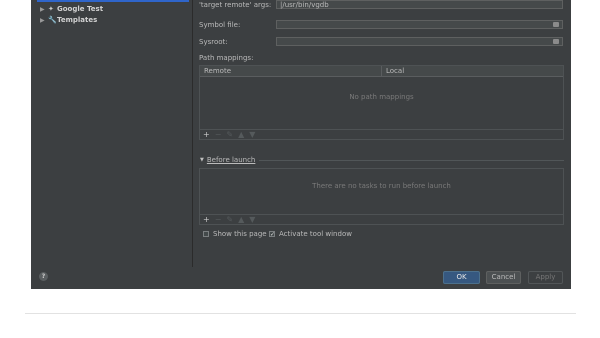 This screenshot has height=338, width=600. What do you see at coordinates (113, 1) in the screenshot?
I see `selected-tree-item` at bounding box center [113, 1].